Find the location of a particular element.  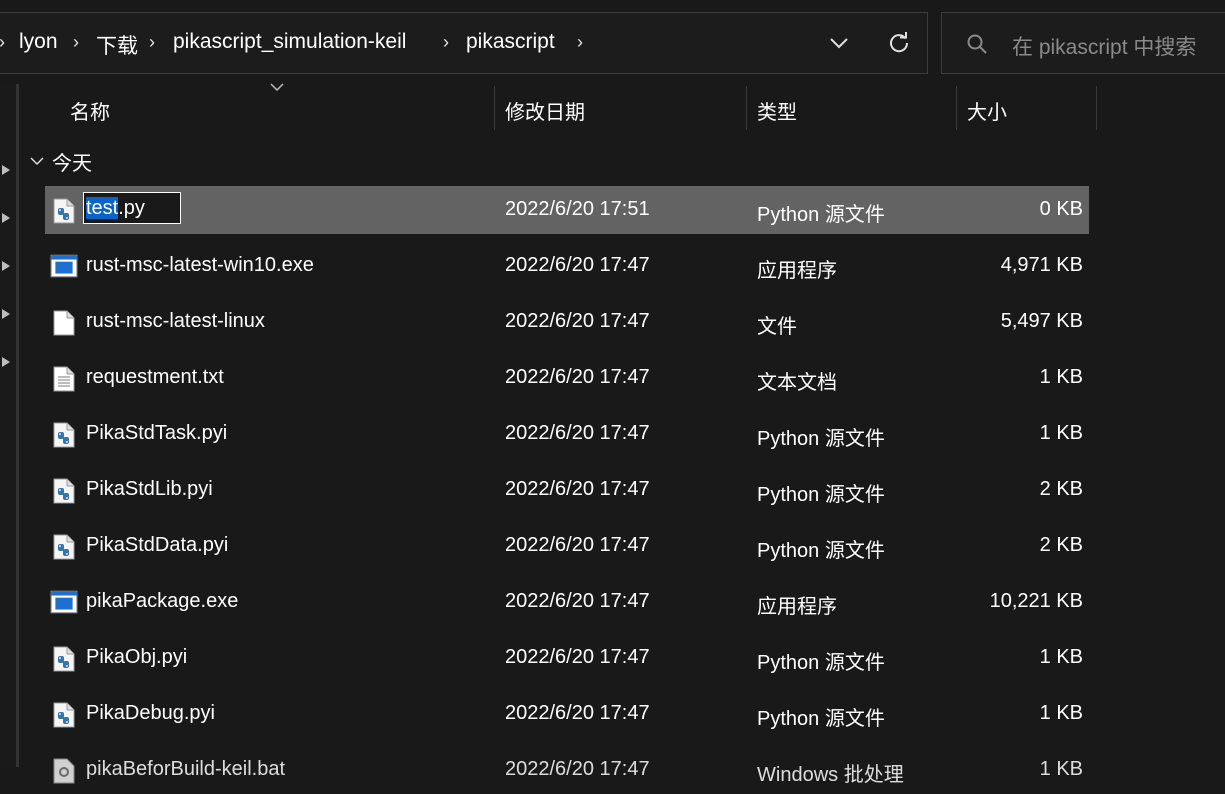

file-size: 0 KB is located at coordinates (1061, 209).